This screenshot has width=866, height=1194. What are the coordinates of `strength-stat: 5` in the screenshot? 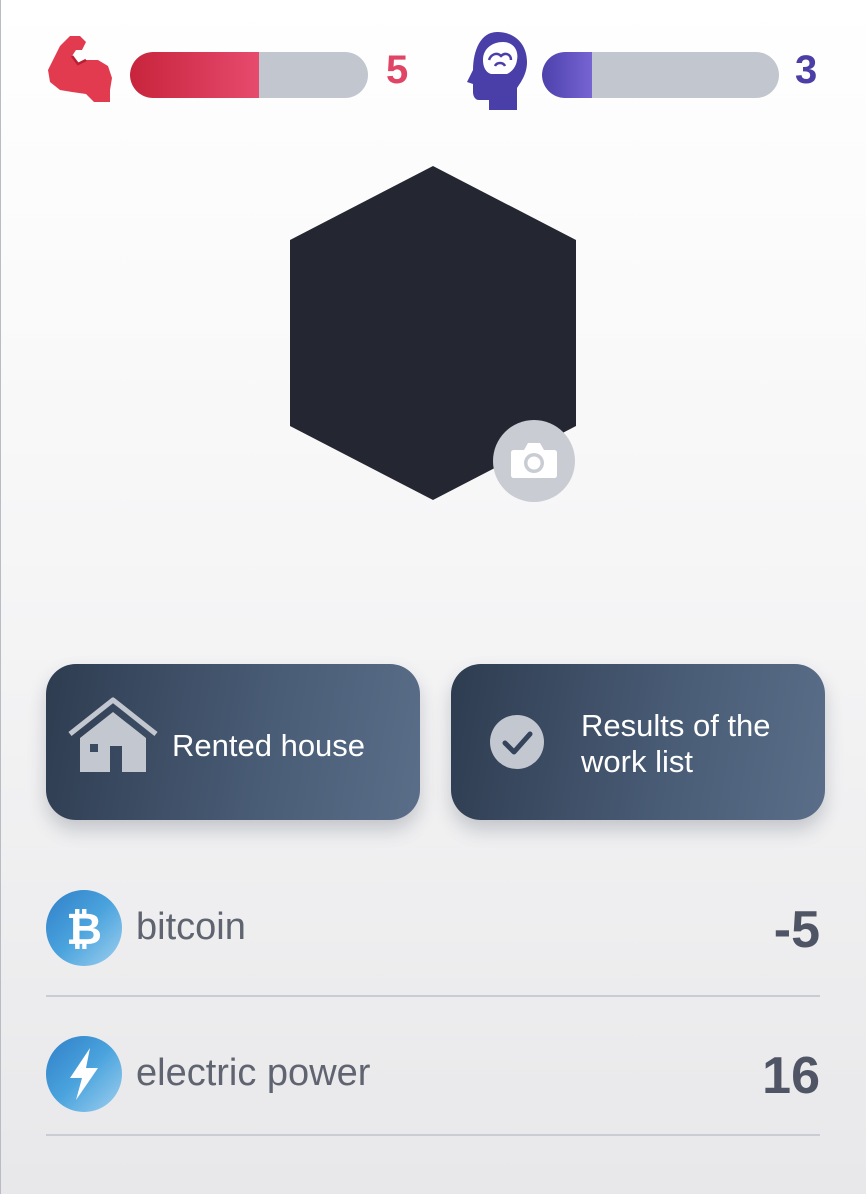 It's located at (235, 75).